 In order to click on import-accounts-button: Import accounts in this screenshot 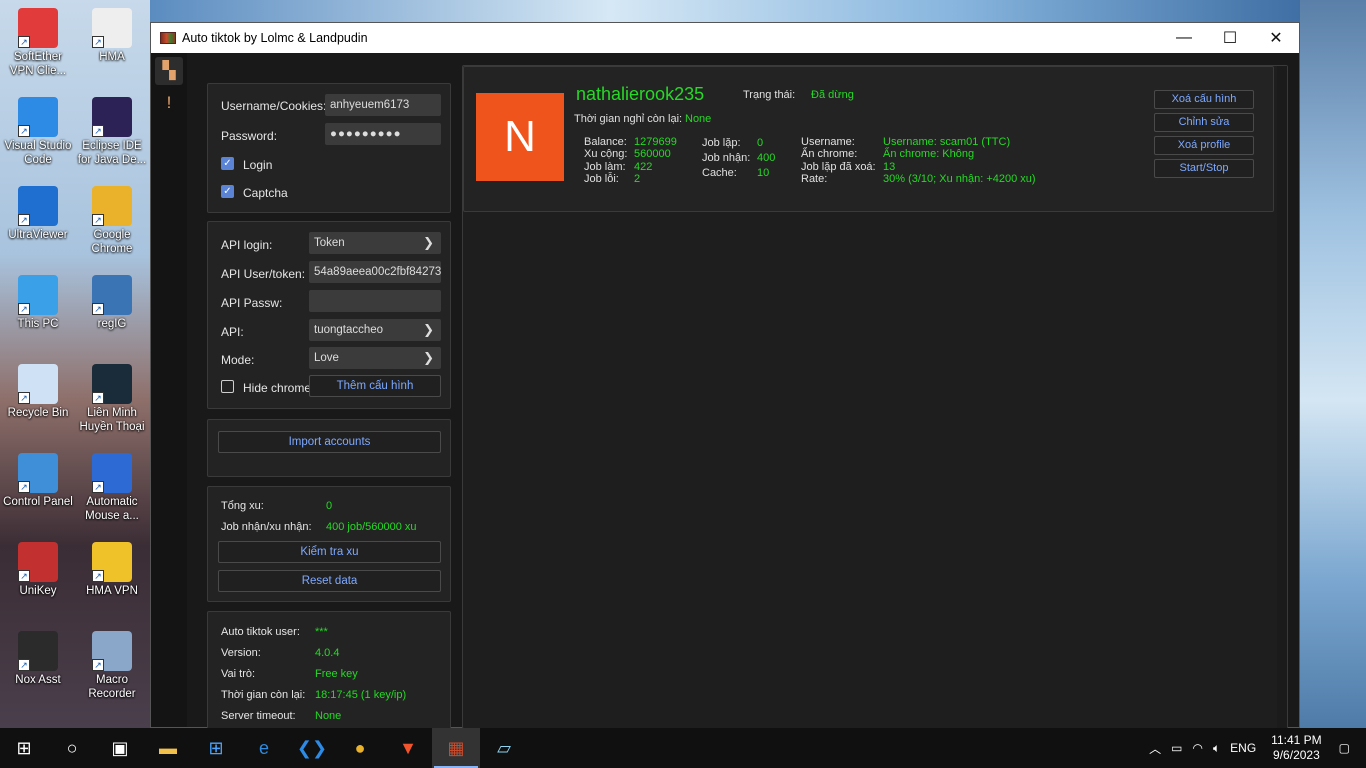, I will do `click(329, 442)`.